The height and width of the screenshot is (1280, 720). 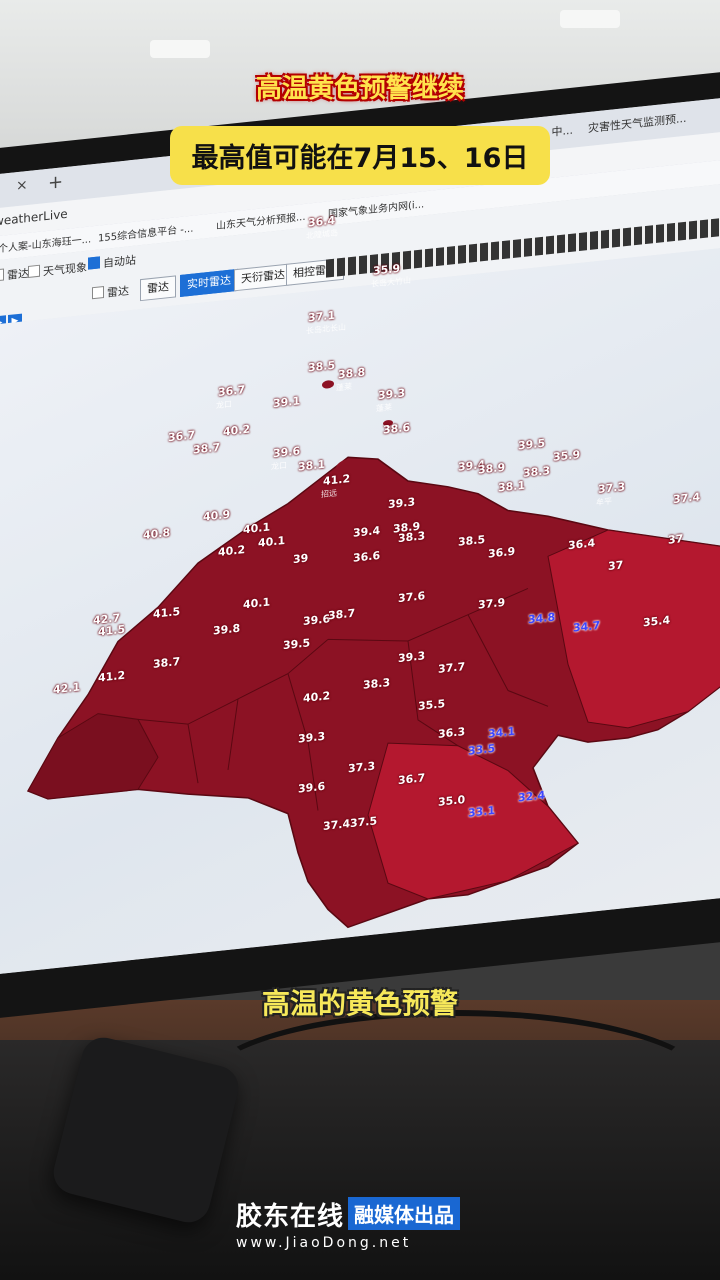 What do you see at coordinates (158, 288) in the screenshot?
I see `radar-button: 雷达` at bounding box center [158, 288].